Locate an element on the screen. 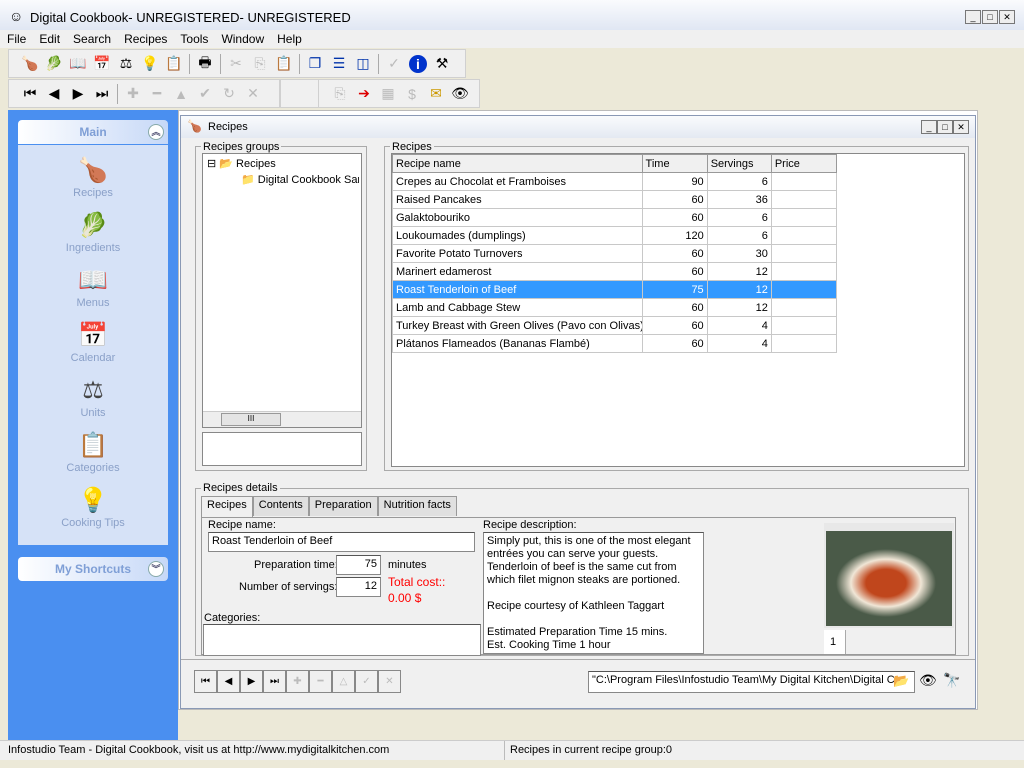  tile-horizontal-icon: ☰ is located at coordinates (339, 64).